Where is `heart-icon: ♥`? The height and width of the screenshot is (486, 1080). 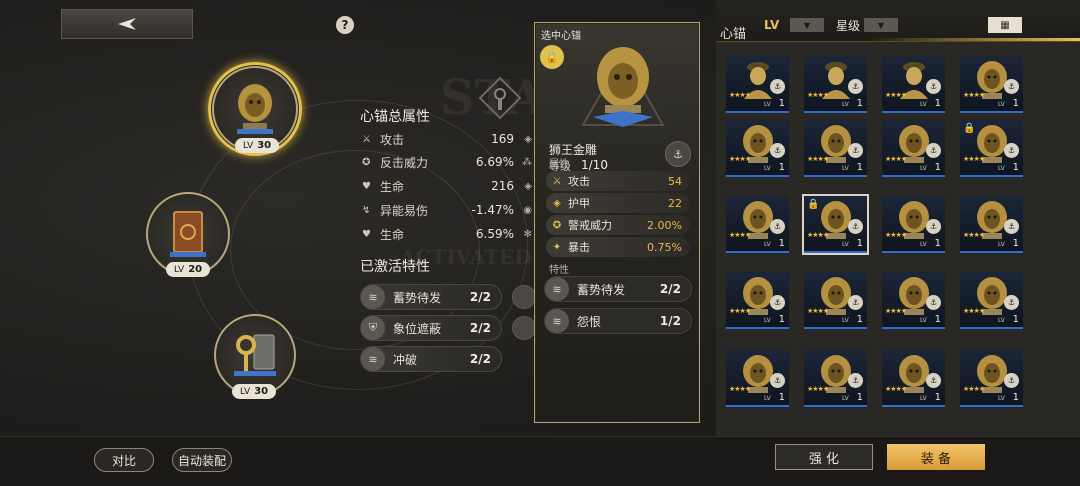
heart-icon: ♥ is located at coordinates (366, 234).